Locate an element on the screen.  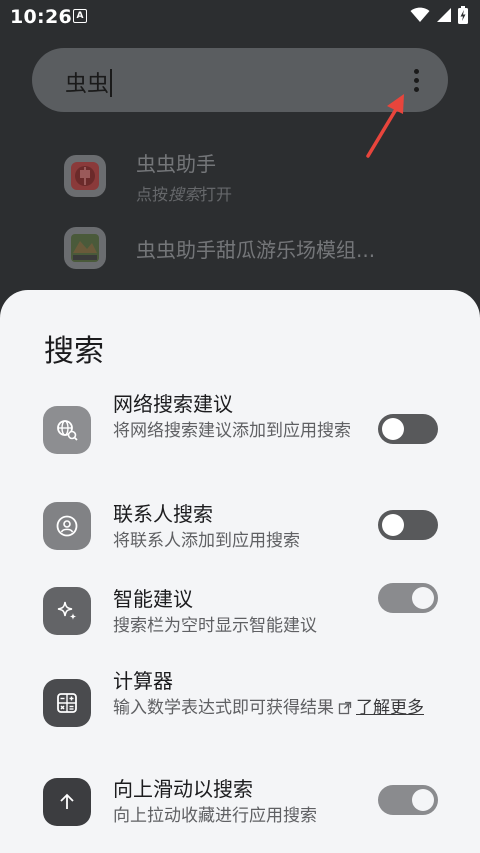
contact-search-toggle is located at coordinates (408, 525).